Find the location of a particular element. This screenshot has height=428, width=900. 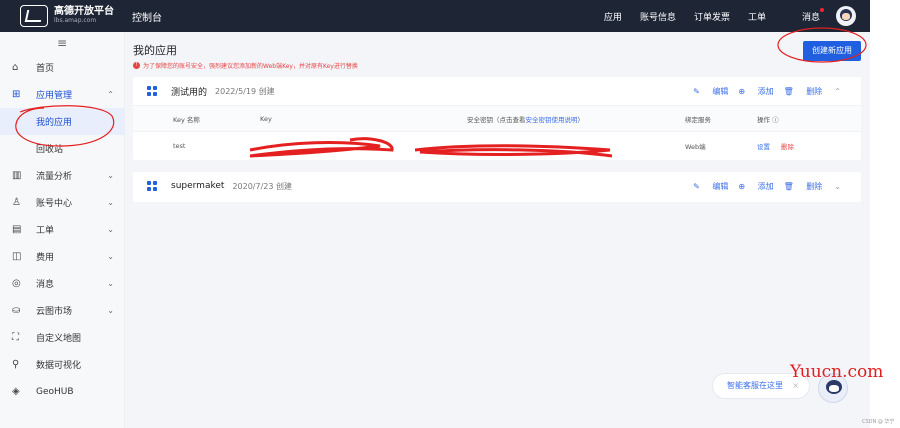

sidebar-item-ticket: ▤ 工单 ⌄ is located at coordinates (62, 229).